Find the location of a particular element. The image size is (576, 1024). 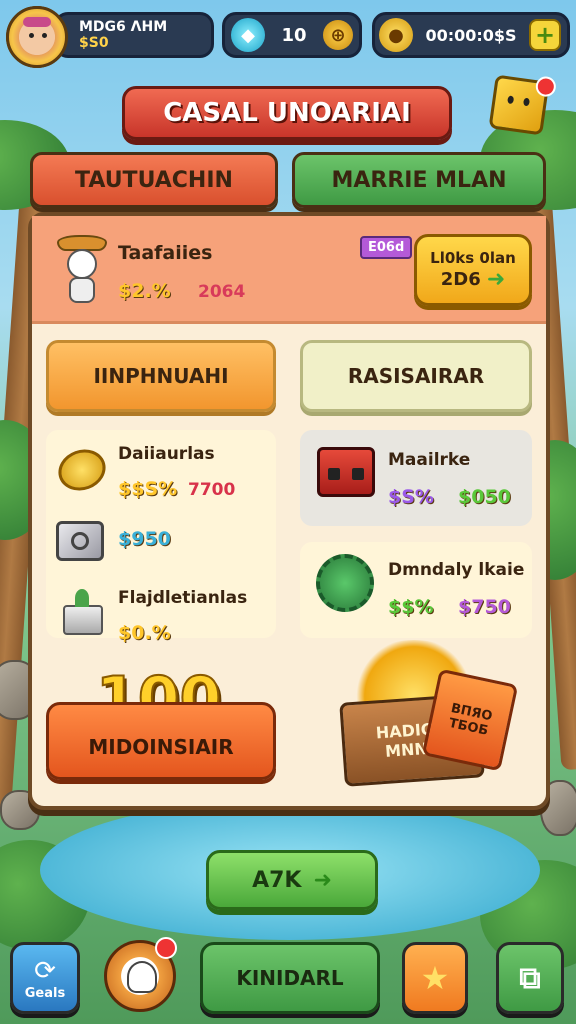

gem-counter: ◆ 10 ⊕ is located at coordinates (292, 35).